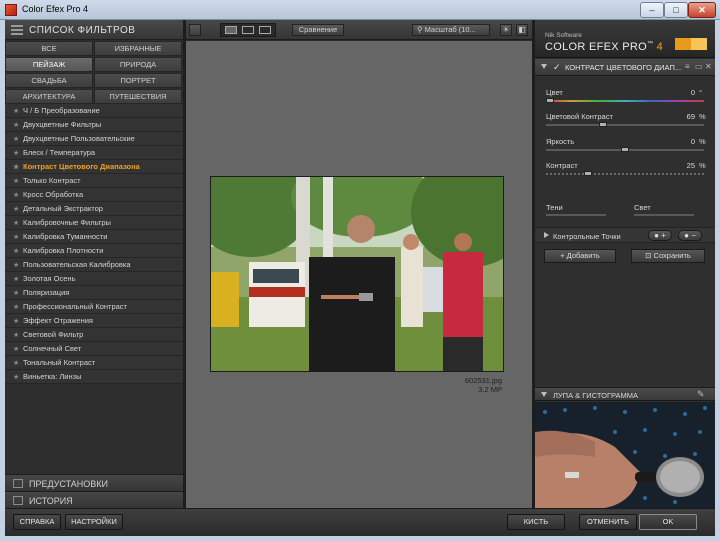  Describe the element at coordinates (94, 181) in the screenshot. I see `filter-list-item: ★ Только Контраст` at that location.